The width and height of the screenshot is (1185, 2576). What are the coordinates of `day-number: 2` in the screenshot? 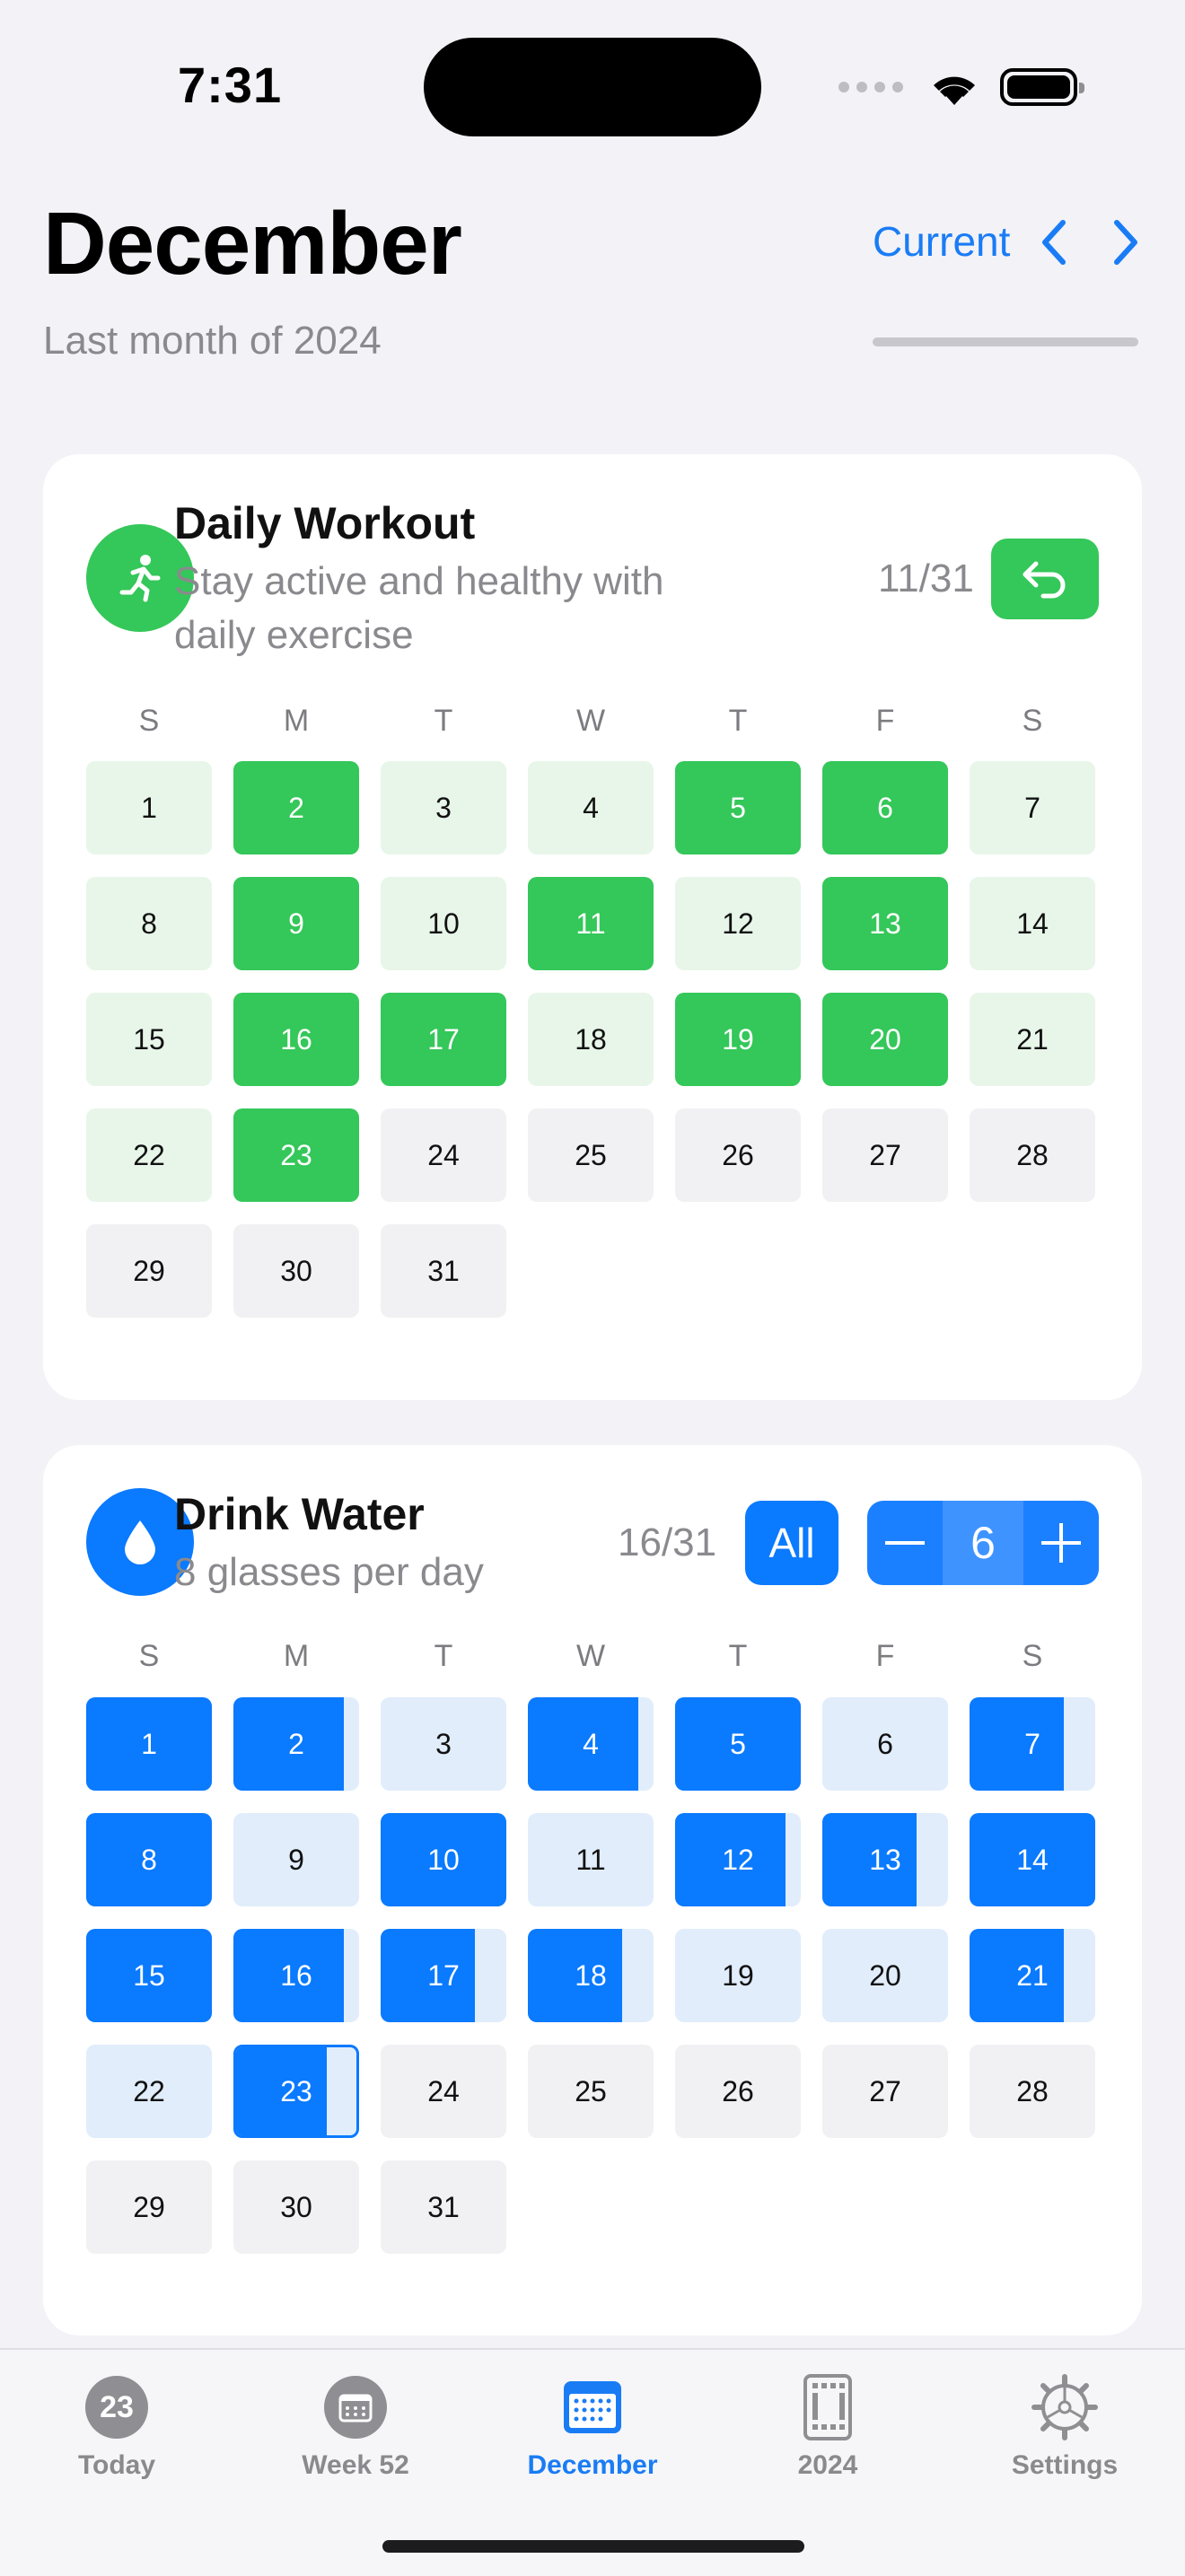 It's located at (296, 807).